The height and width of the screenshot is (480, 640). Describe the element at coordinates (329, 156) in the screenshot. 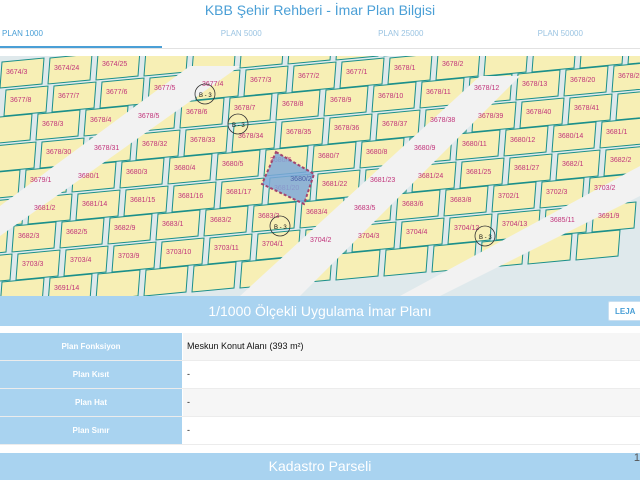

I see `parcel-label: 3680/7` at that location.